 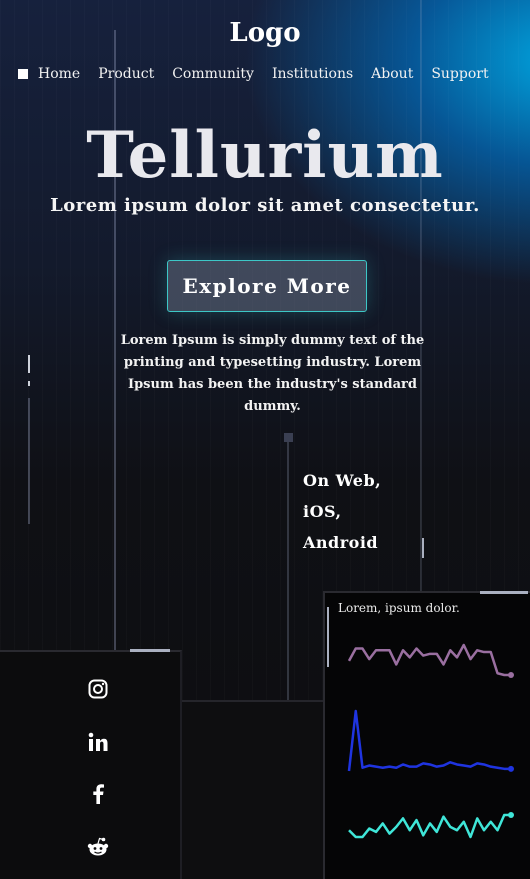 What do you see at coordinates (341, 542) in the screenshot?
I see `platform-android: Android` at bounding box center [341, 542].